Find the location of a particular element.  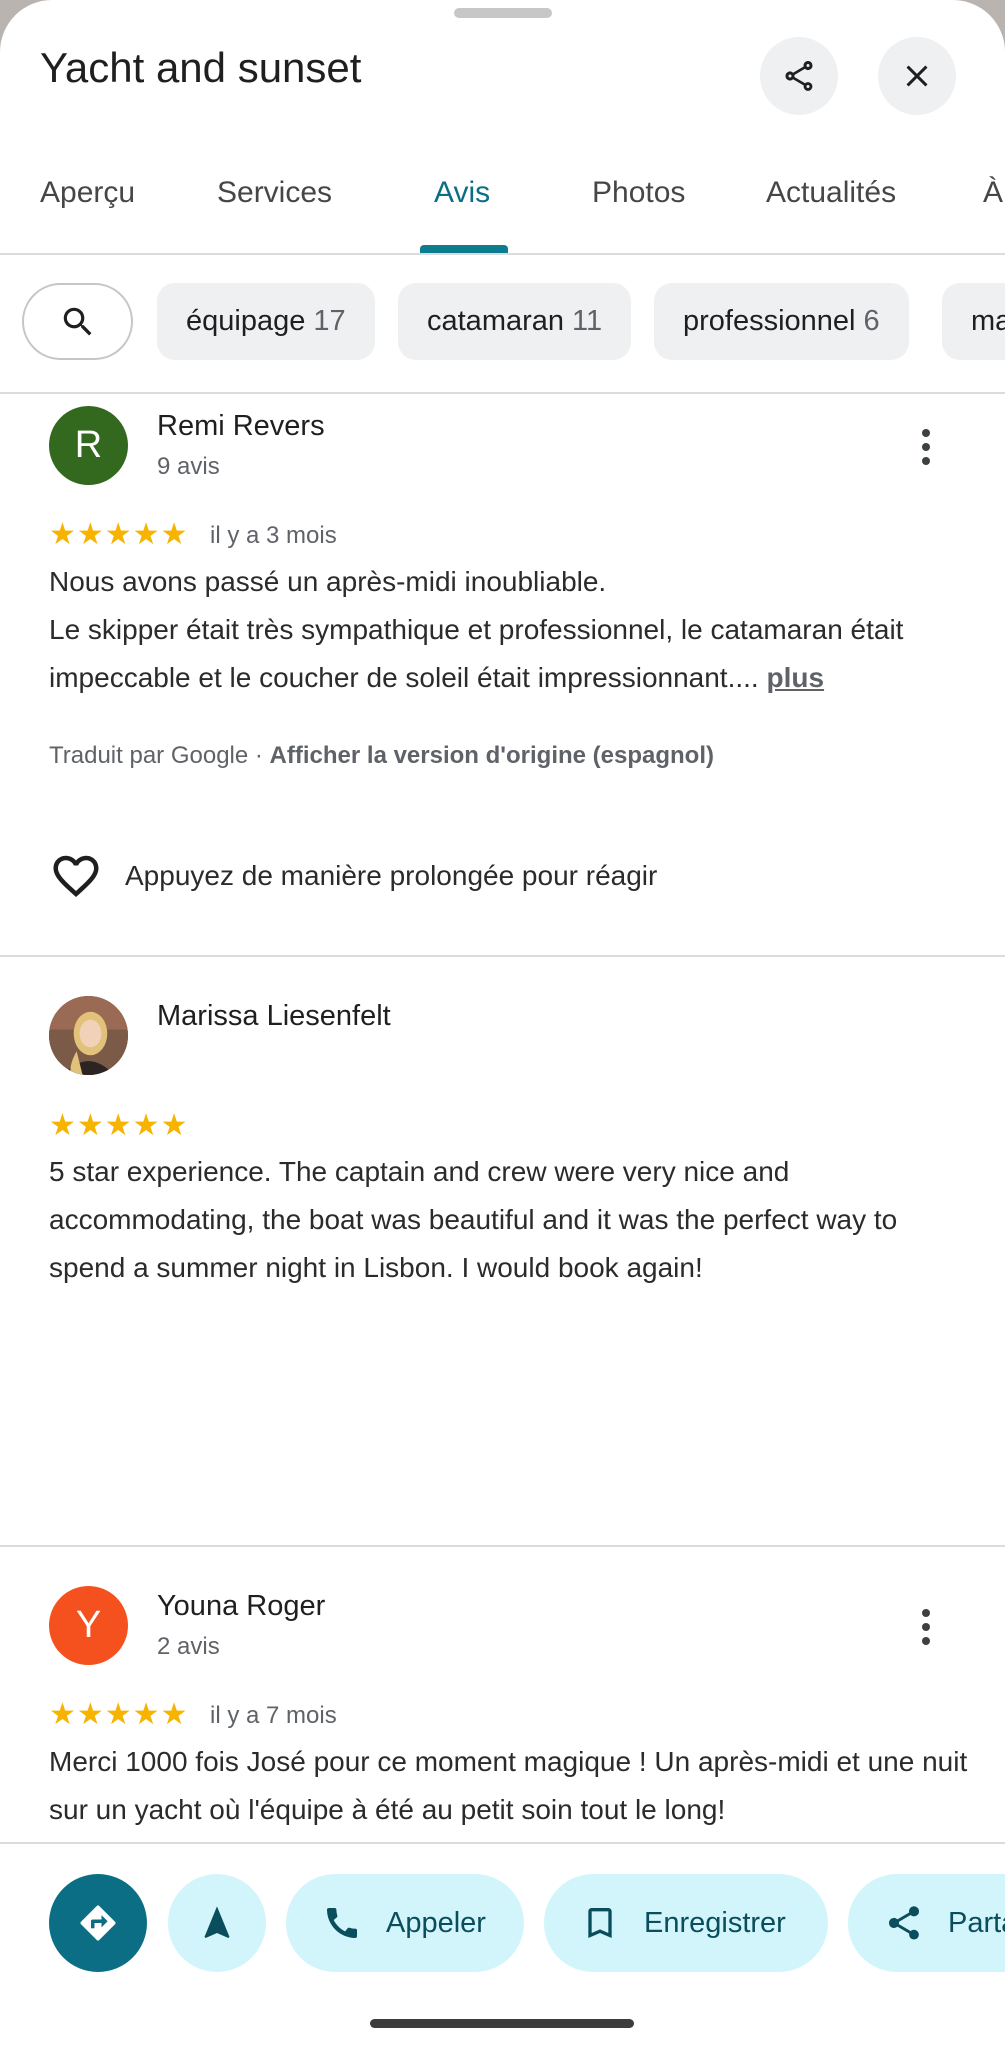

avatar-letter: R is located at coordinates (88, 445).